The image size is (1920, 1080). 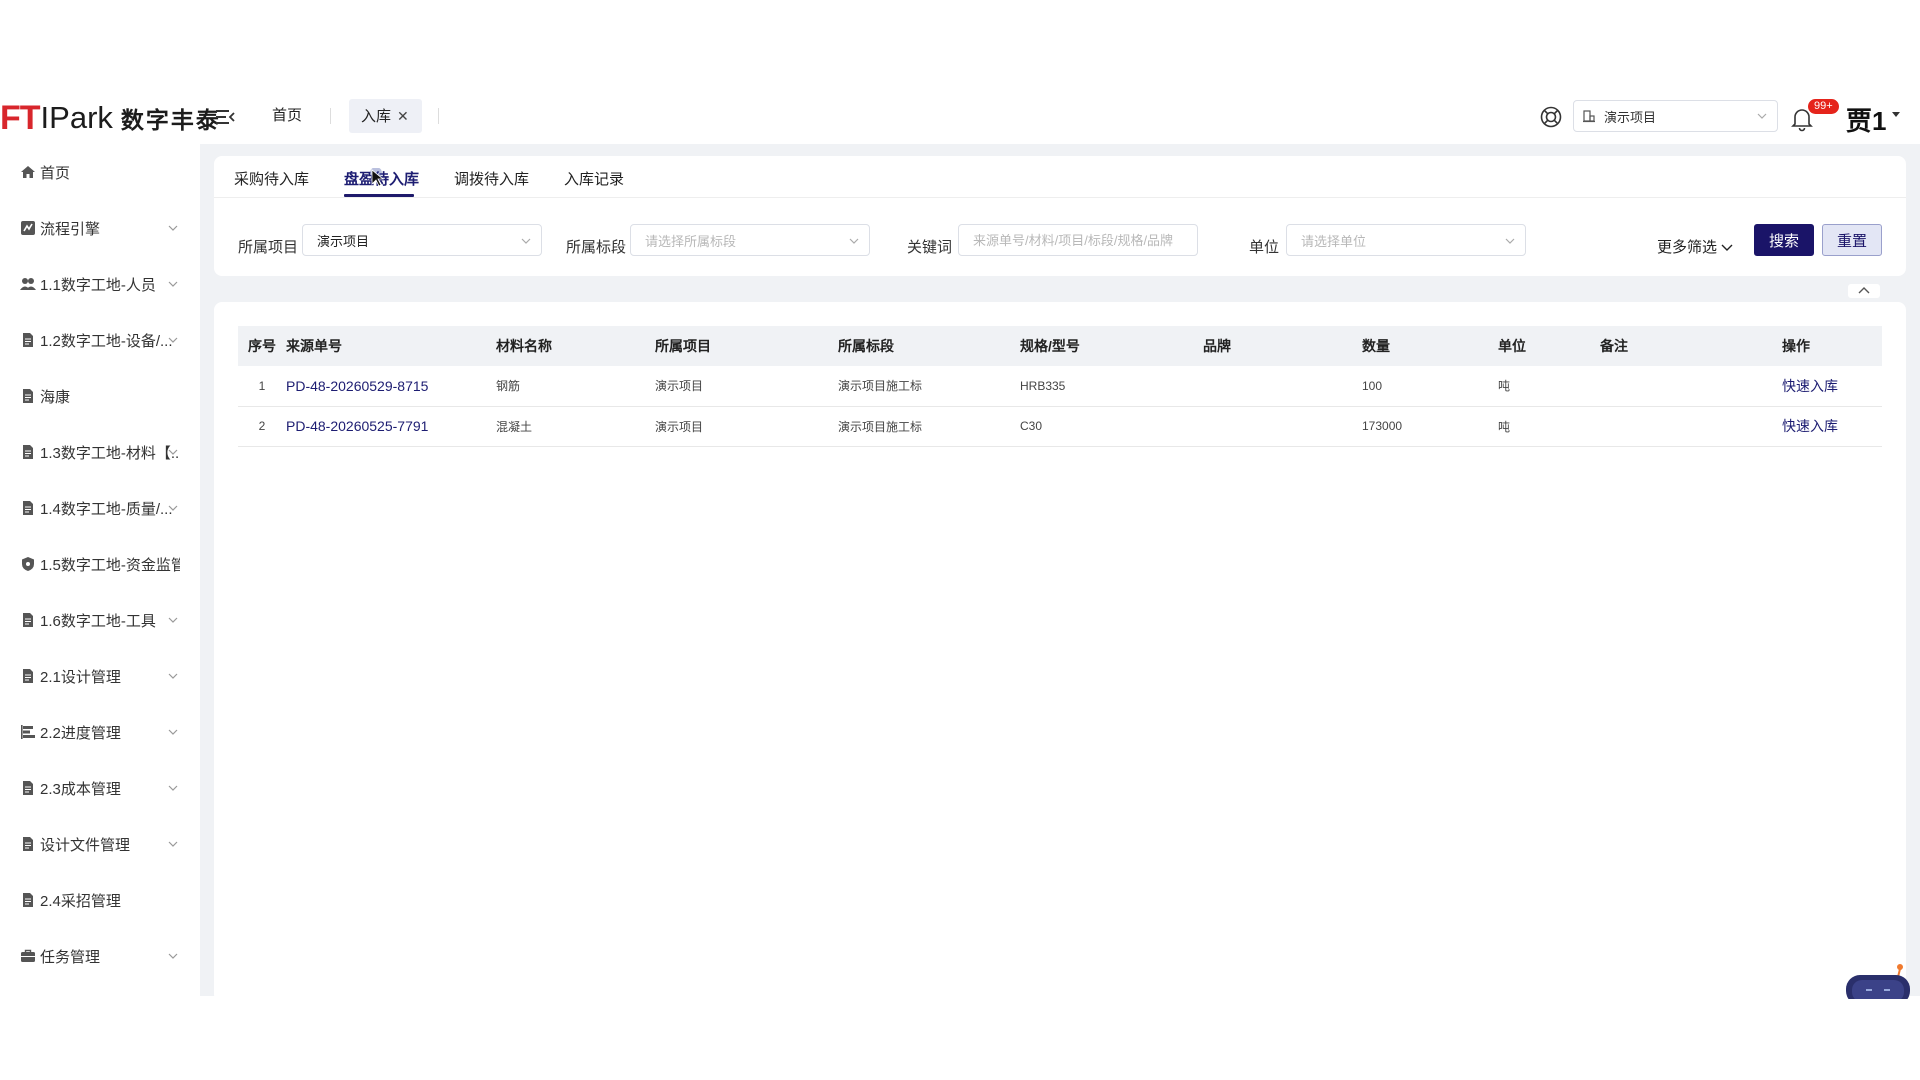 I want to click on project-filter-label: 所属项目, so click(x=268, y=247).